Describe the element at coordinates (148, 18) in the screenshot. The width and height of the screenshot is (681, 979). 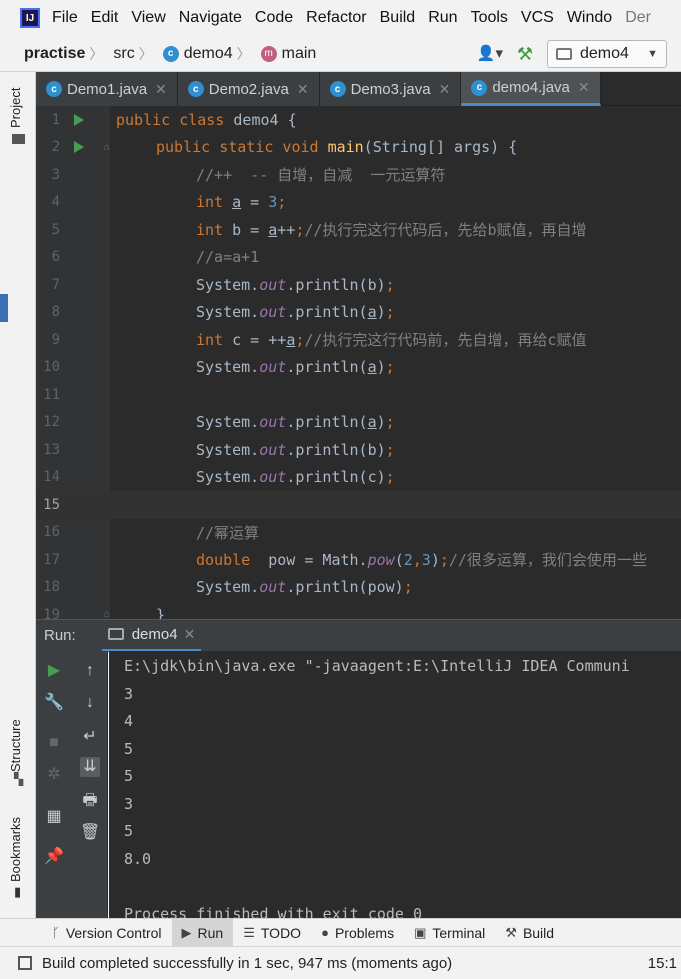
I see `menu-view: View` at that location.